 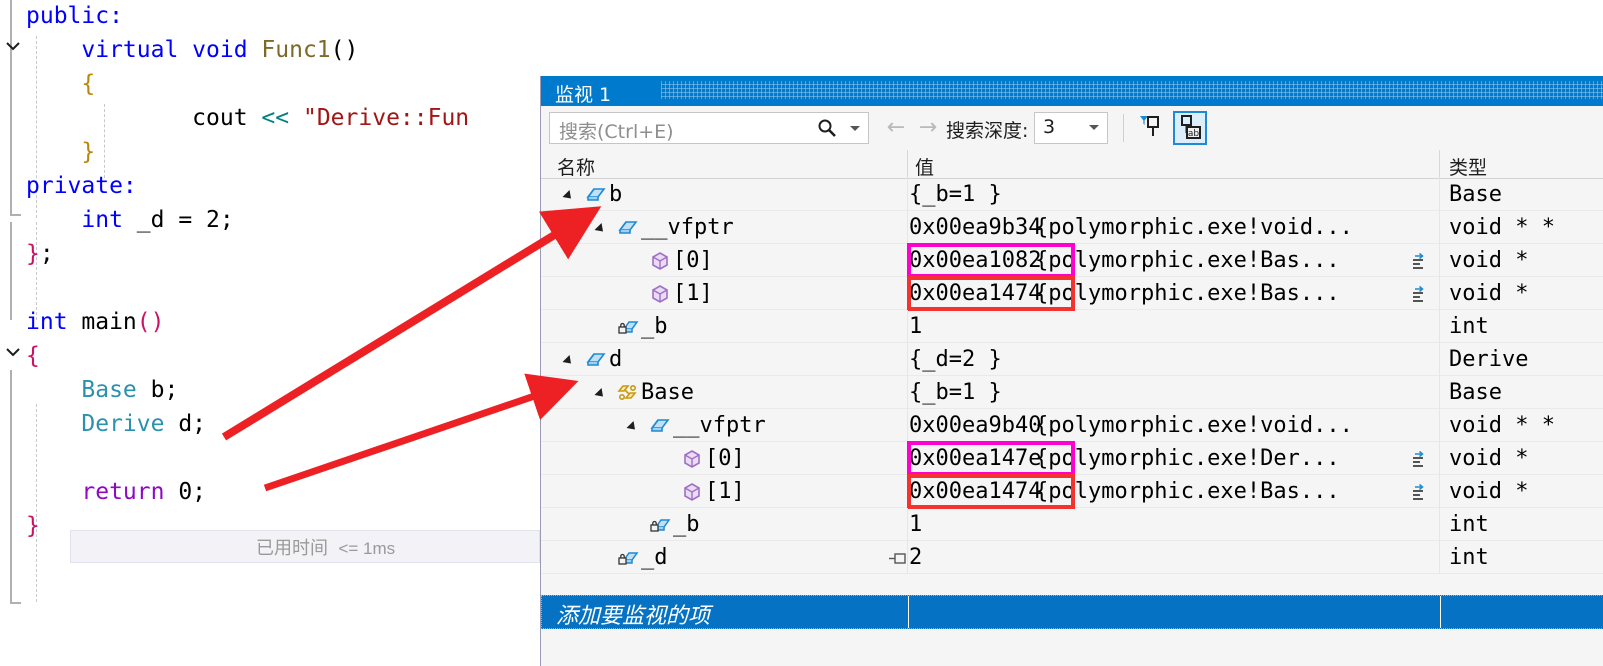 I want to click on column-header-value: 值, so click(x=924, y=166).